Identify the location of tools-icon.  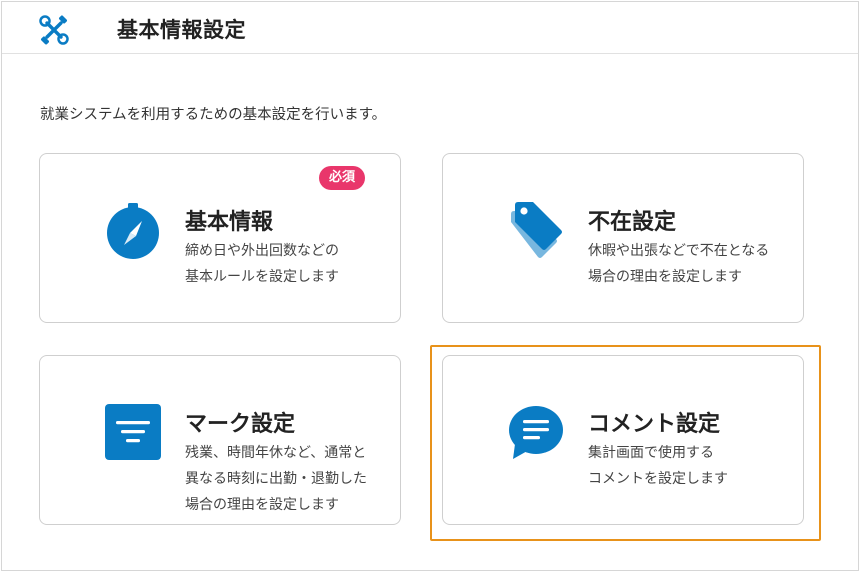
(54, 30).